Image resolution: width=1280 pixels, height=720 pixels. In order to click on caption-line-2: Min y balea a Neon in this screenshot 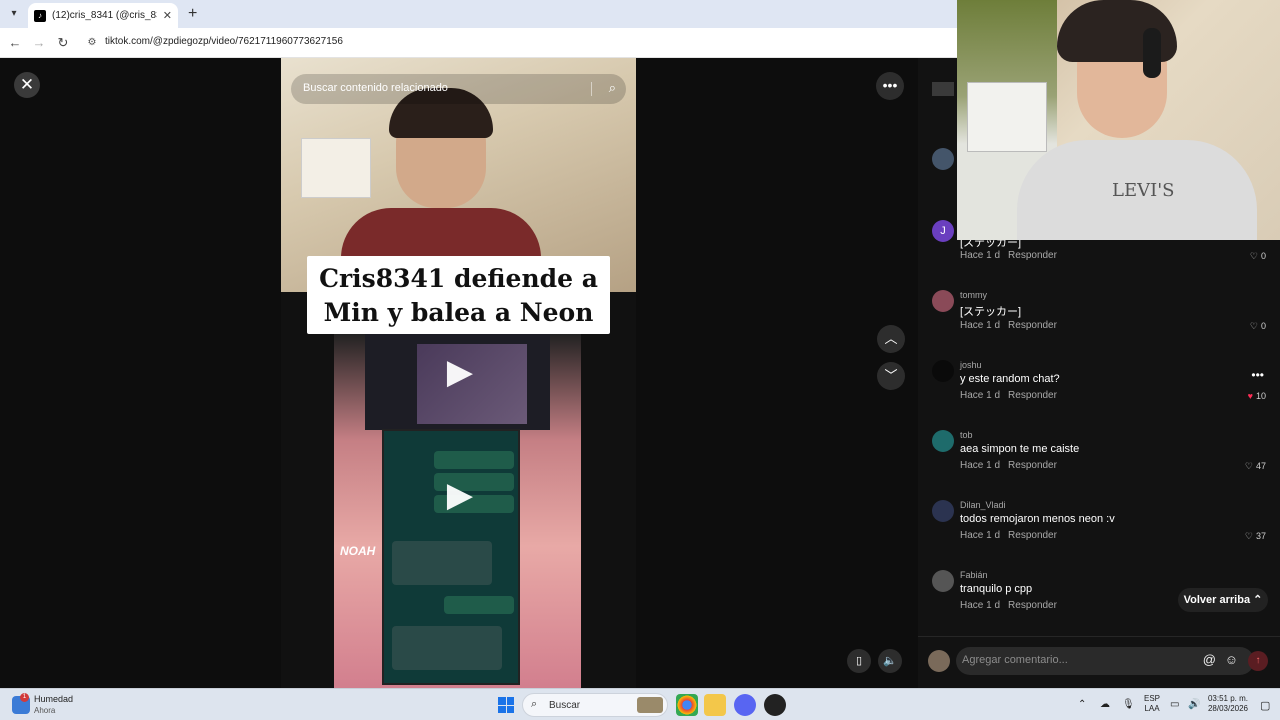, I will do `click(458, 312)`.